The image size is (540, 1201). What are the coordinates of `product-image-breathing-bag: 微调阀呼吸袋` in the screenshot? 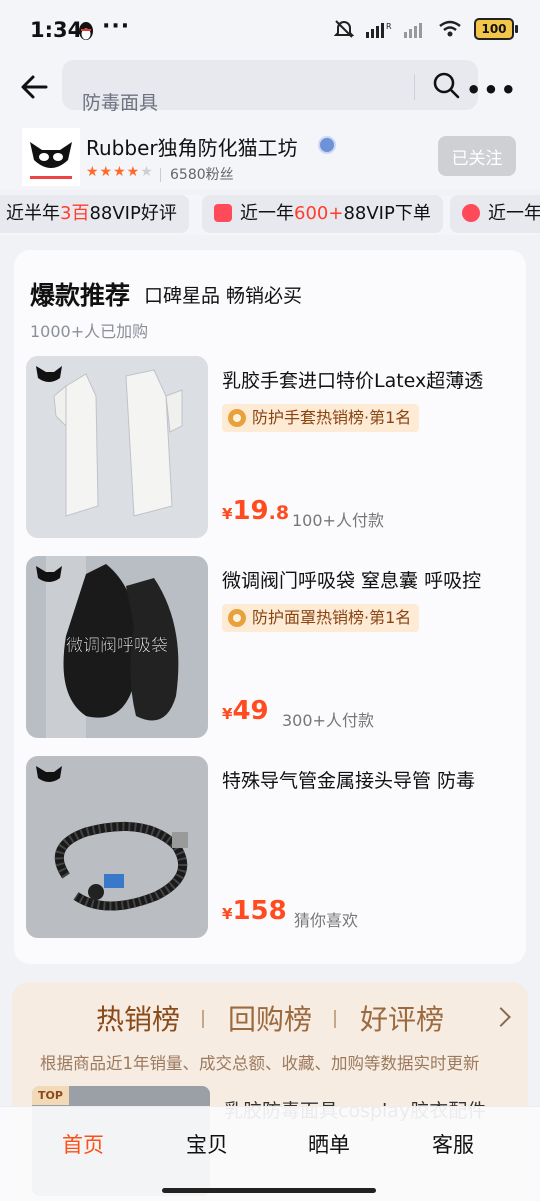 It's located at (117, 647).